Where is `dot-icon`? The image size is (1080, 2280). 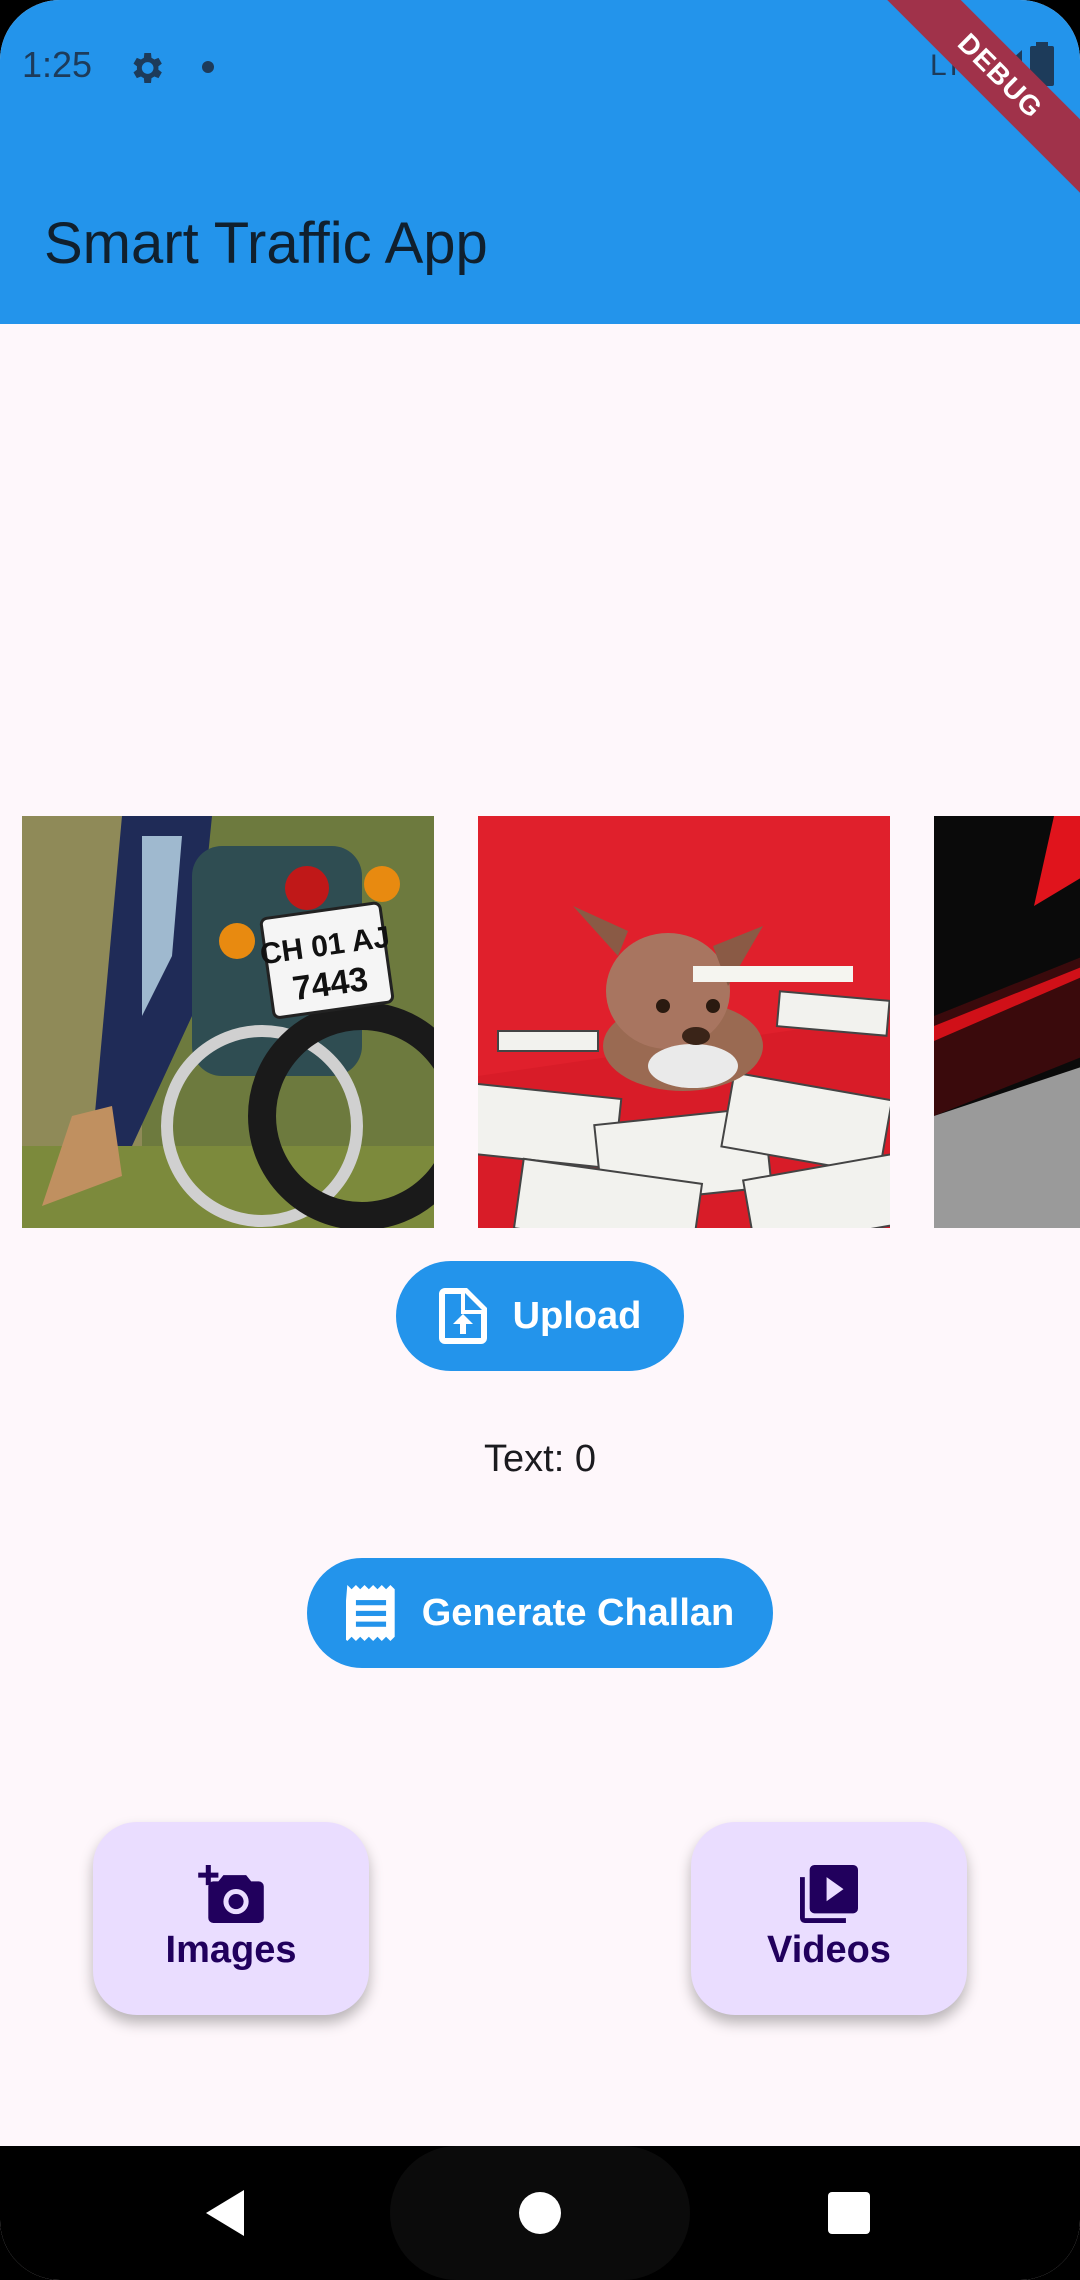
dot-icon is located at coordinates (208, 67).